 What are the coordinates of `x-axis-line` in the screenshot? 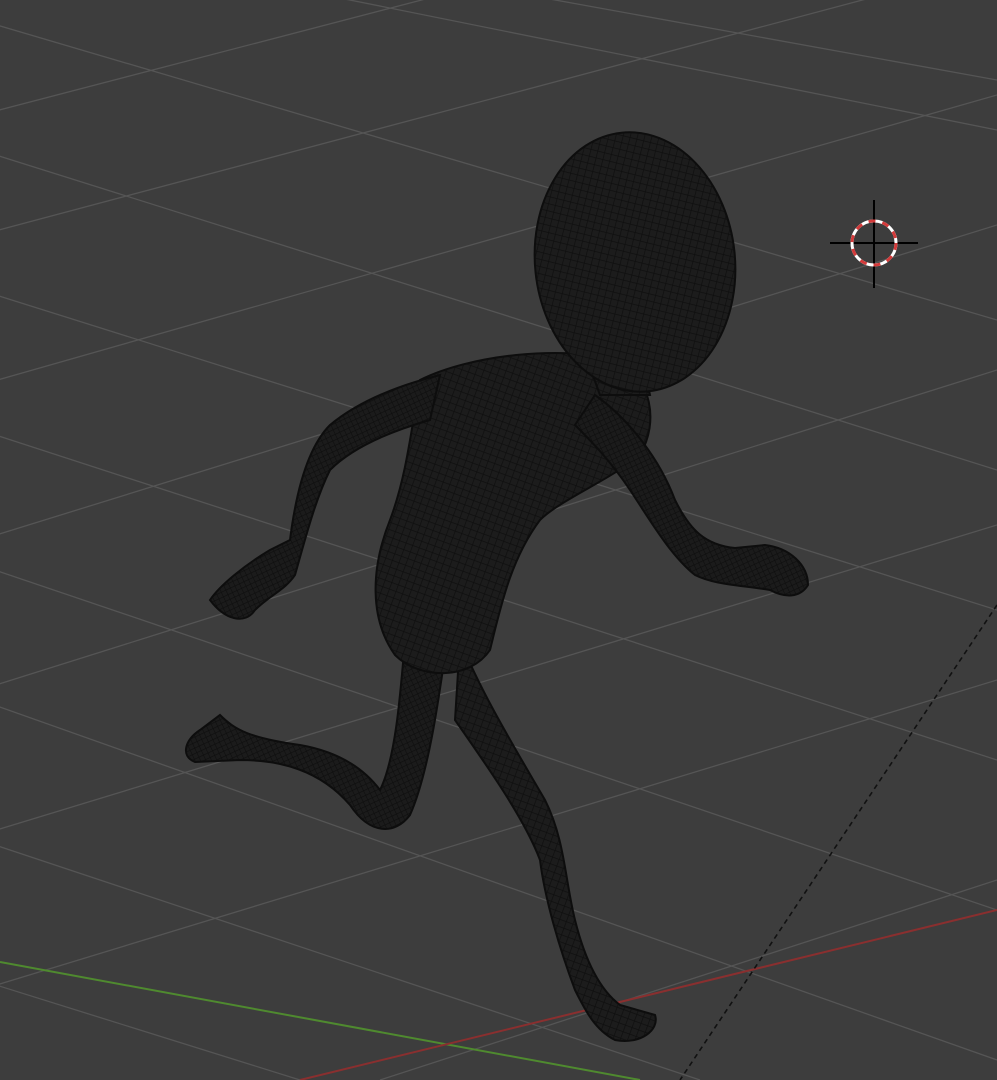 It's located at (648, 994).